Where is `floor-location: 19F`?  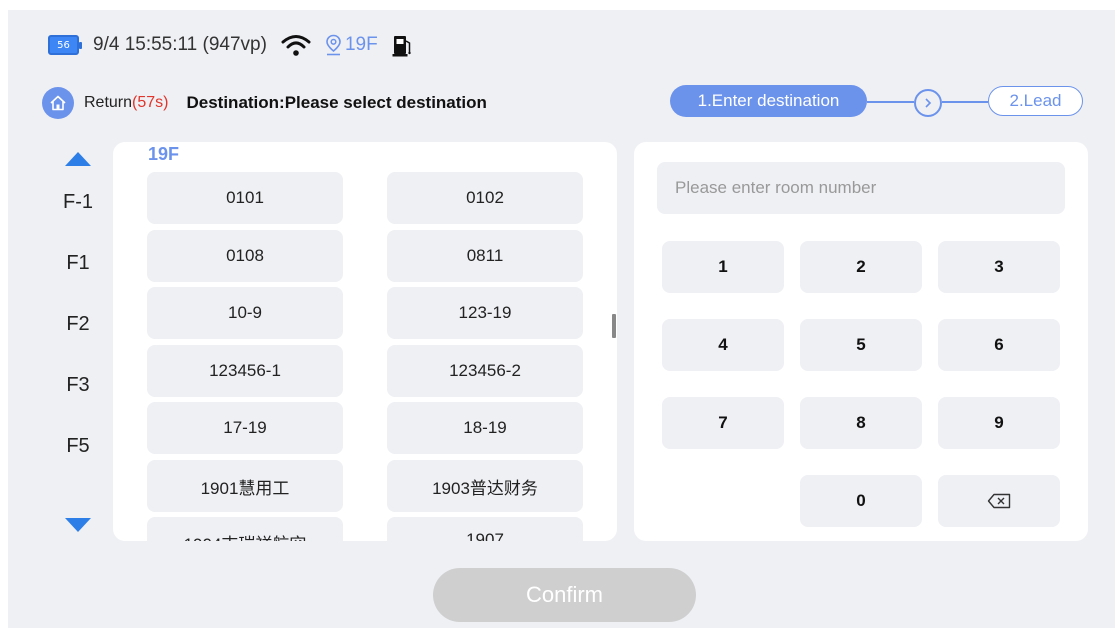
floor-location: 19F is located at coordinates (361, 44).